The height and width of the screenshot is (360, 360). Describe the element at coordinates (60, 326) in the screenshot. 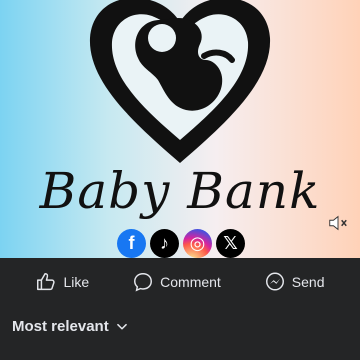

I see `sort-label: Most relevant` at that location.